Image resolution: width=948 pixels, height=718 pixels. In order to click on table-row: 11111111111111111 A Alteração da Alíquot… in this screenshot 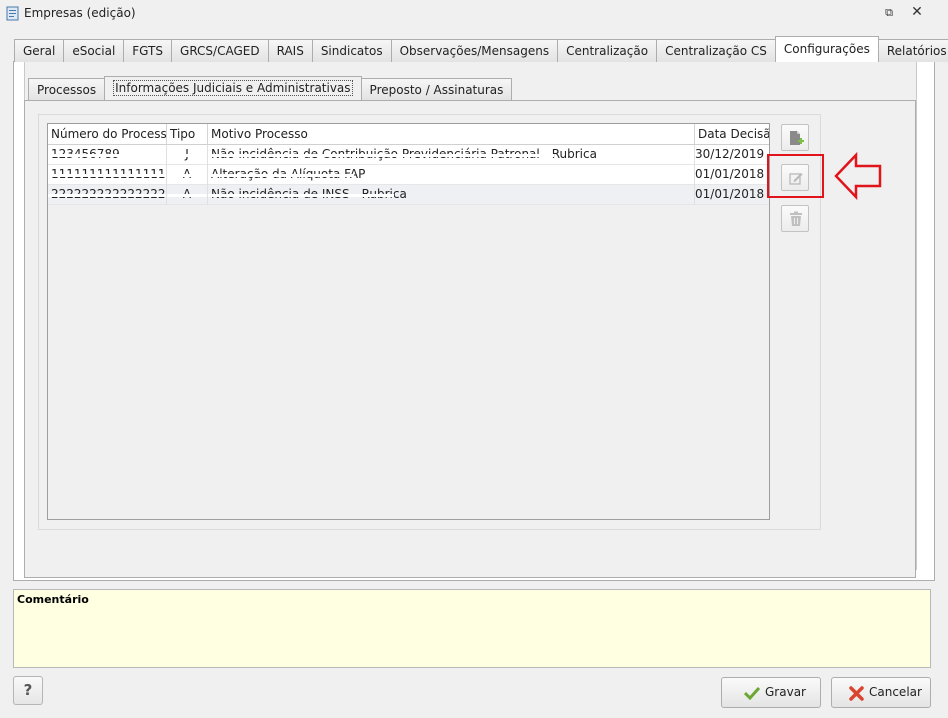, I will do `click(408, 175)`.